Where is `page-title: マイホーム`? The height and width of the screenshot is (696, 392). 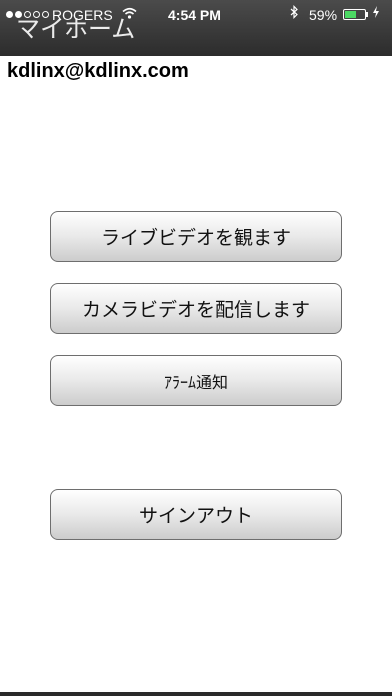 page-title: マイホーム is located at coordinates (76, 29).